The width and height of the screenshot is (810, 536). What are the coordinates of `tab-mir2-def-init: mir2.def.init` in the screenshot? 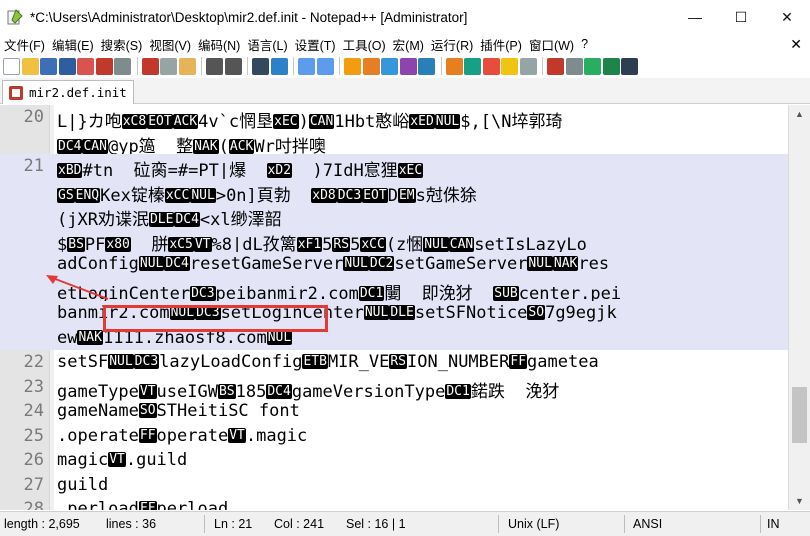 It's located at (68, 92).